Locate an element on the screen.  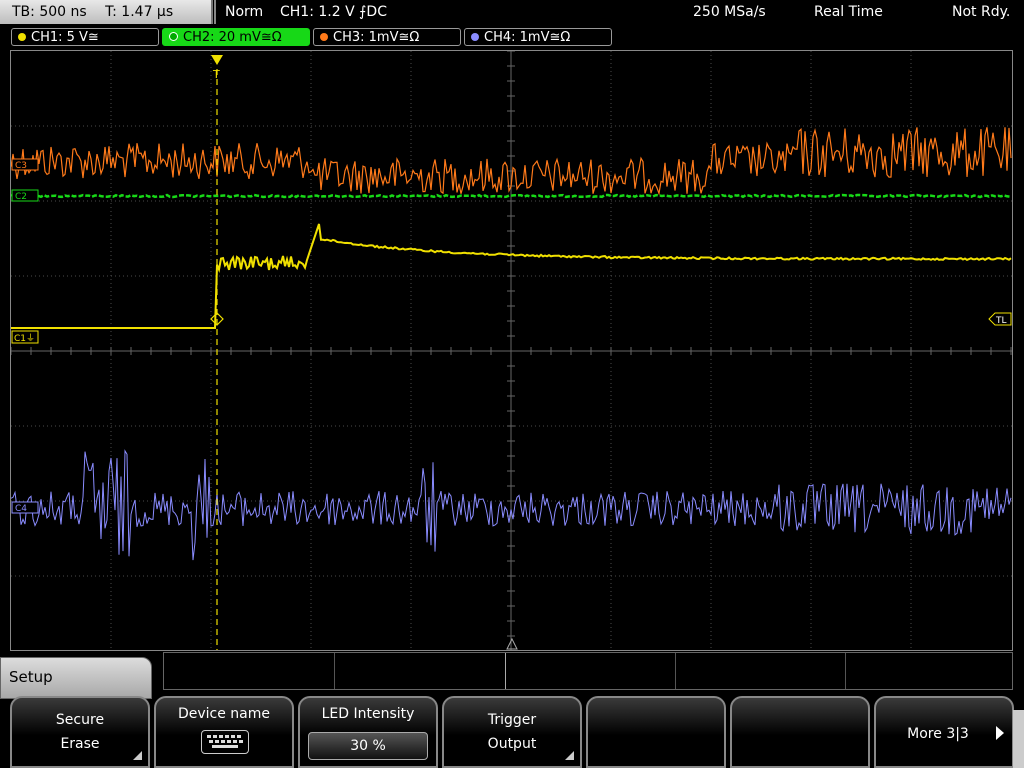
channel-tab-ch2: CH2: 20 mV≅Ω is located at coordinates (236, 37).